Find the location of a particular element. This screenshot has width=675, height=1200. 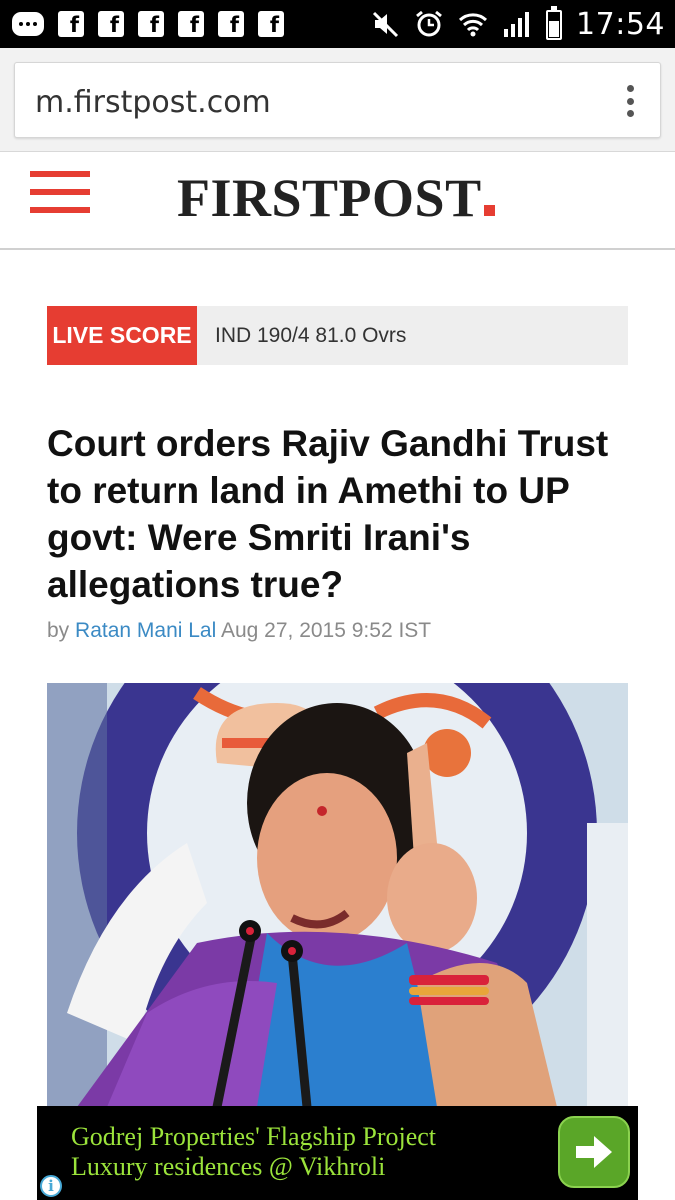

live-score-text: IND 190/4 81.0 Ovrs is located at coordinates (311, 335).